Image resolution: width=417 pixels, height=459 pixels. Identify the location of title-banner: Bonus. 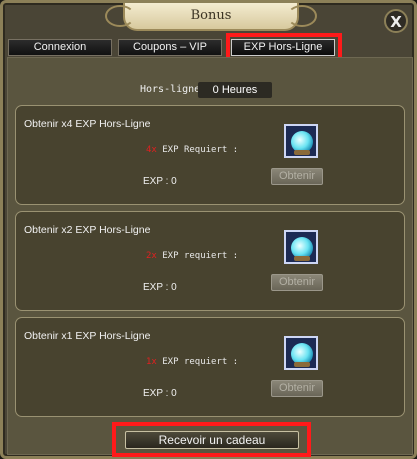
(211, 17).